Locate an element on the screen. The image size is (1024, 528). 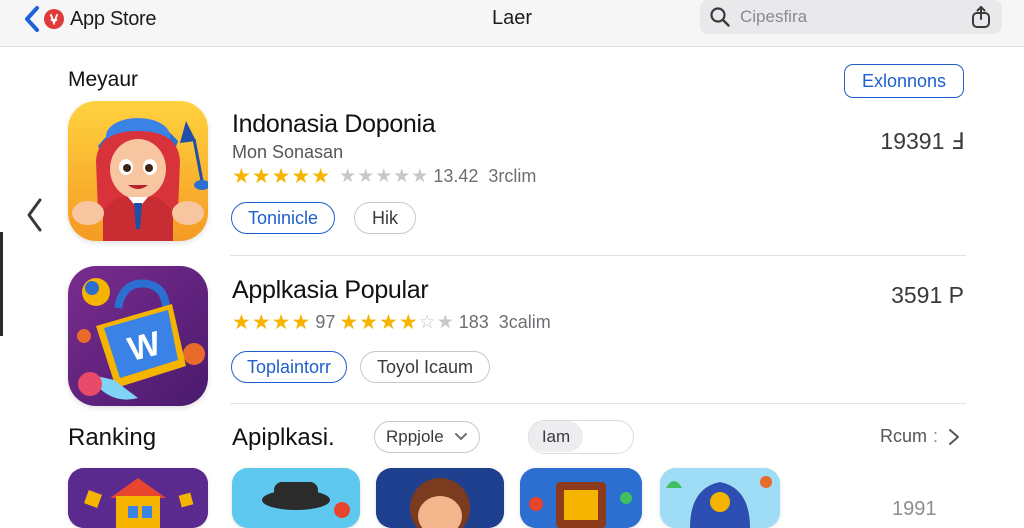
segment-toggle: Iam is located at coordinates (581, 437).